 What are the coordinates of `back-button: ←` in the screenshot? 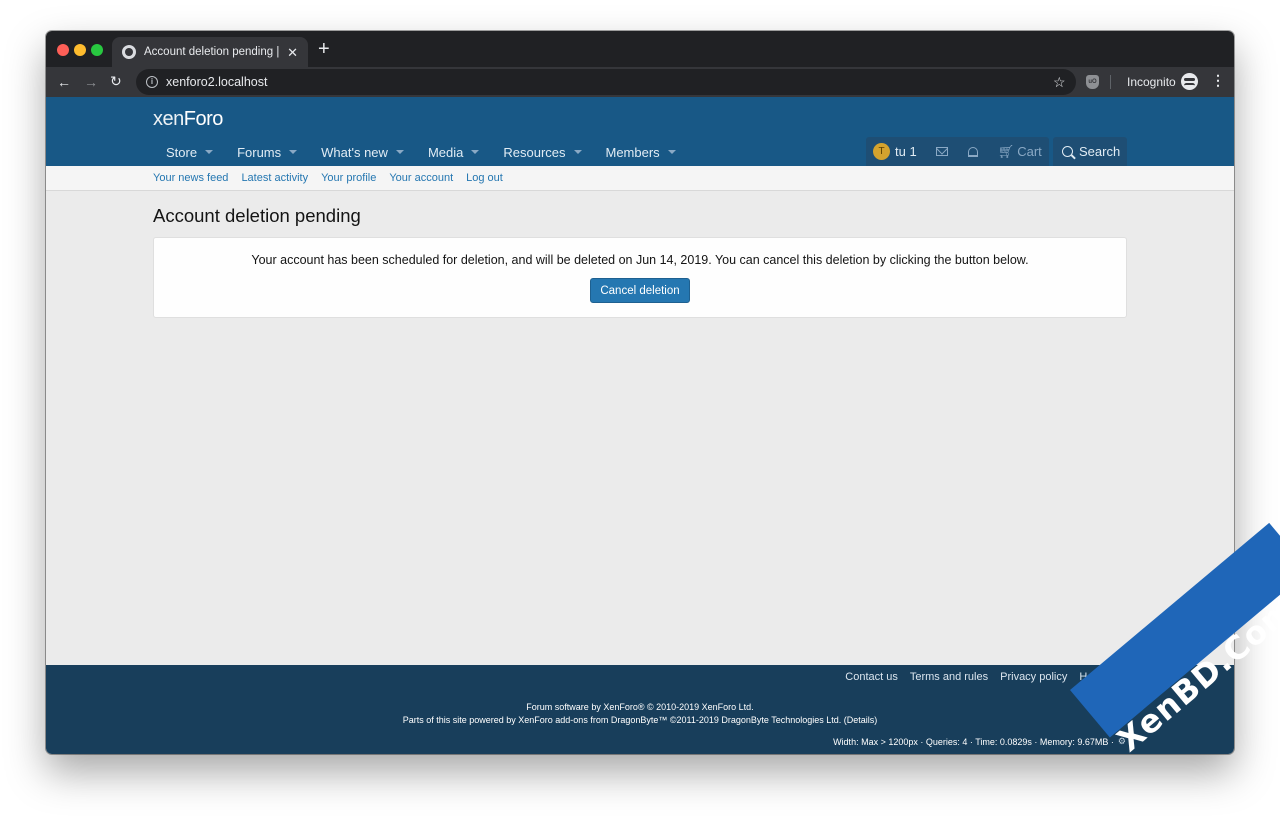 It's located at (64, 82).